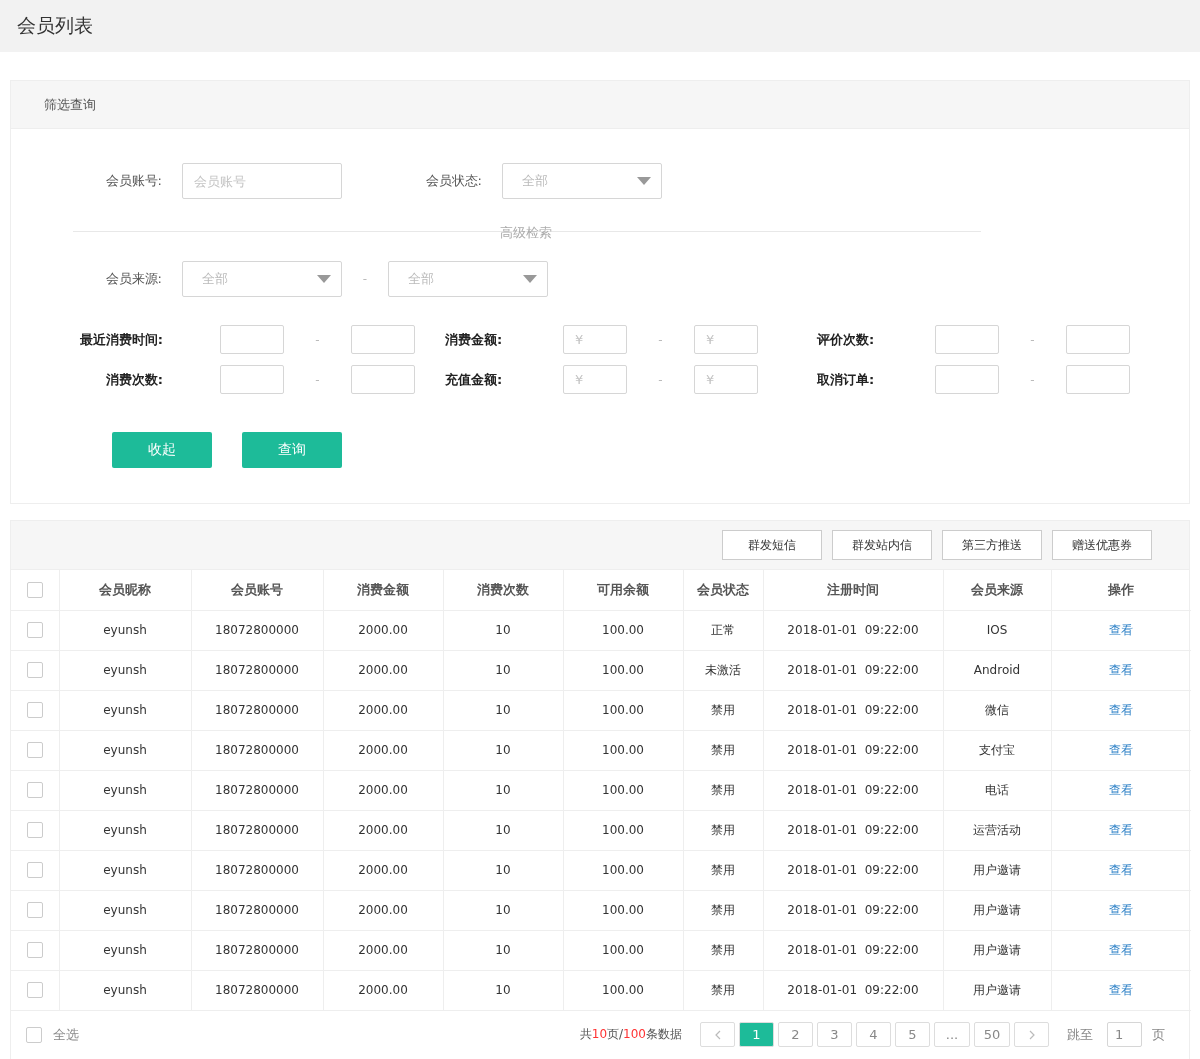  I want to click on page-button: 4, so click(873, 1034).